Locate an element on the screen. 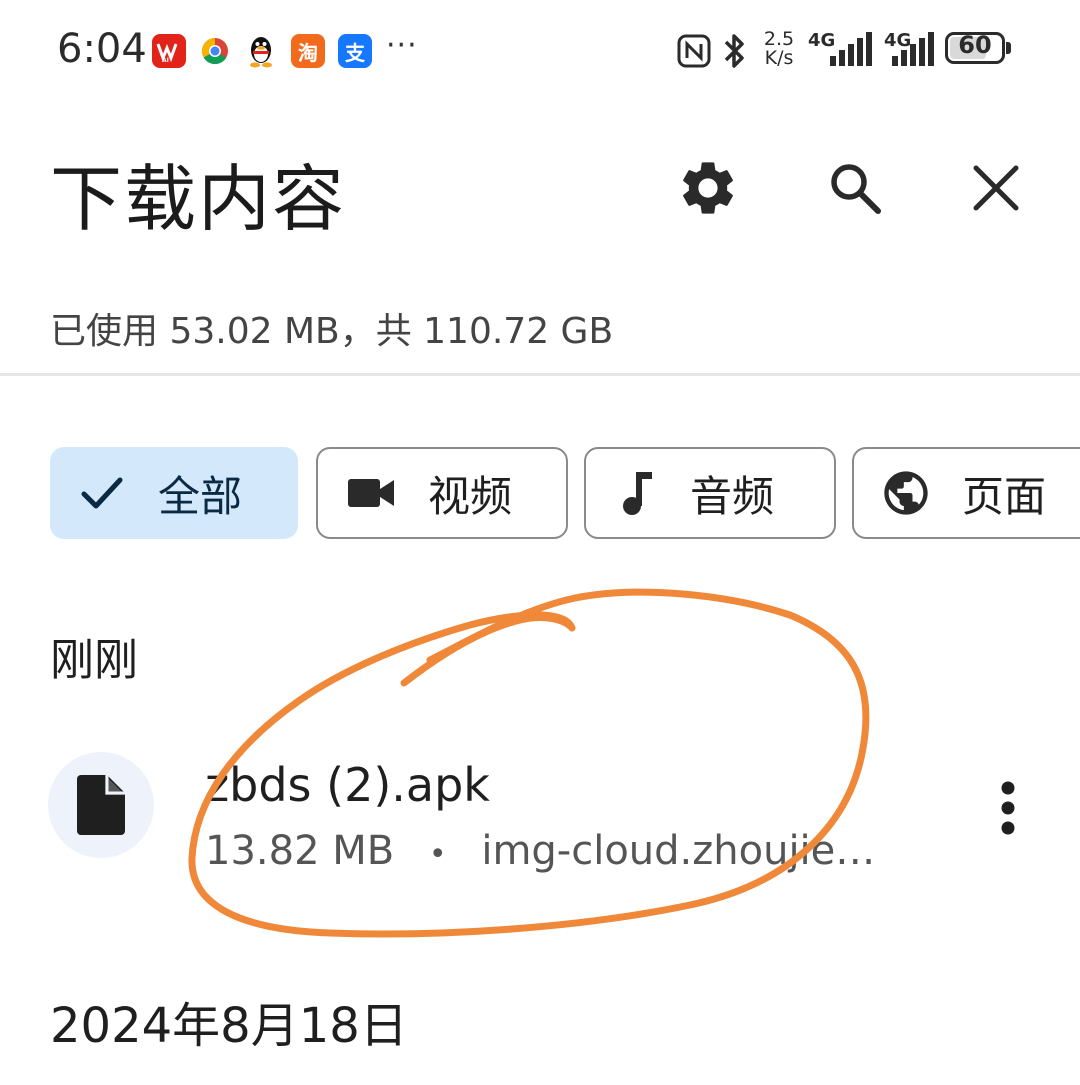  settings-button is located at coordinates (708, 188).